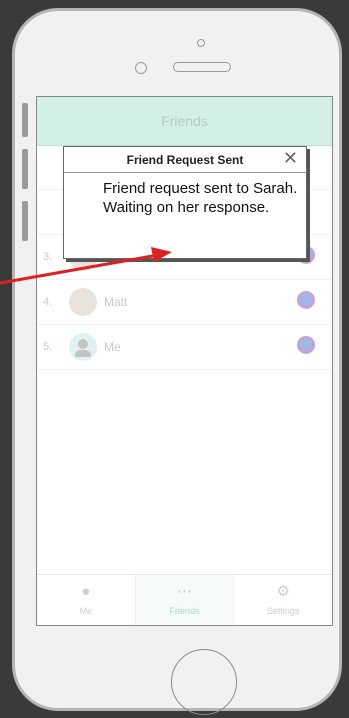 The height and width of the screenshot is (718, 349). I want to click on arrow-head, so click(161, 254).